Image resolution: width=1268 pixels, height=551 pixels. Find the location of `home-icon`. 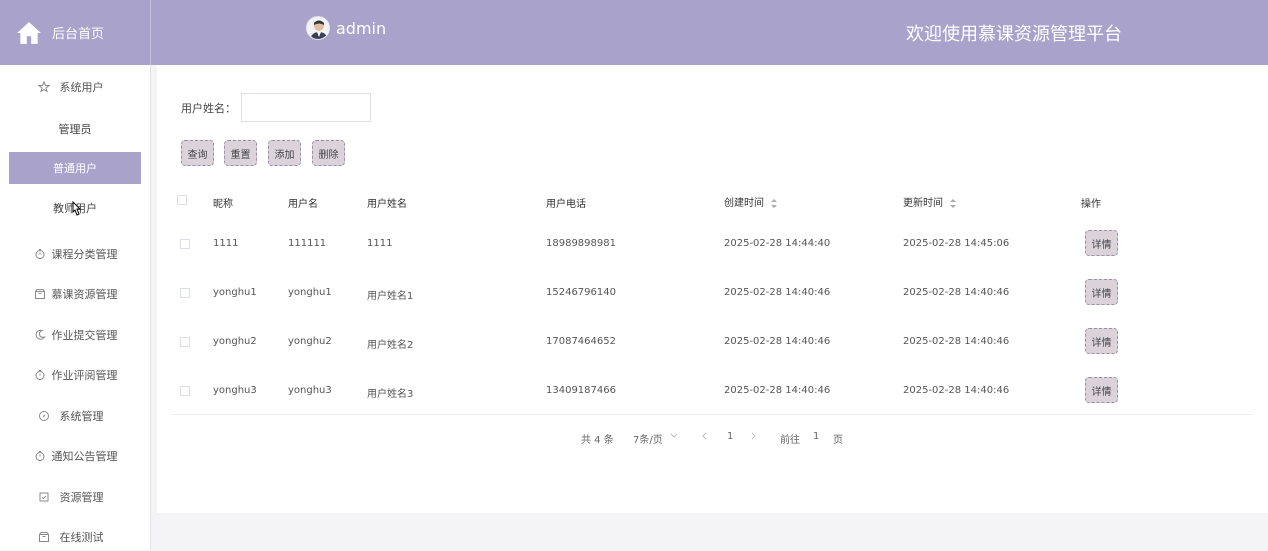

home-icon is located at coordinates (29, 32).